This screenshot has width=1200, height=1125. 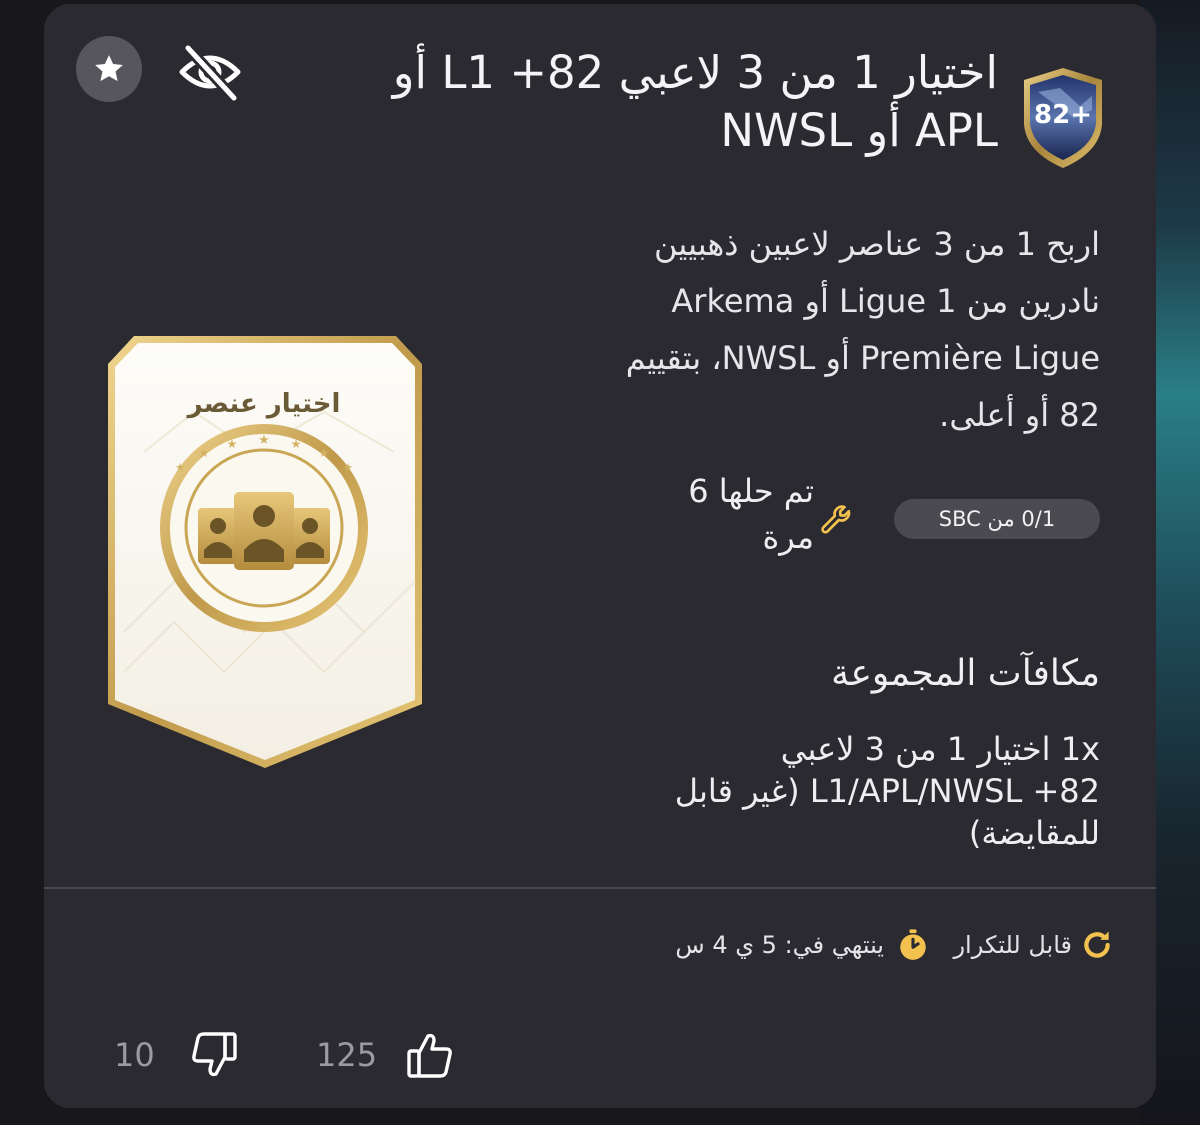 I want to click on eye-off-icon, so click(x=210, y=73).